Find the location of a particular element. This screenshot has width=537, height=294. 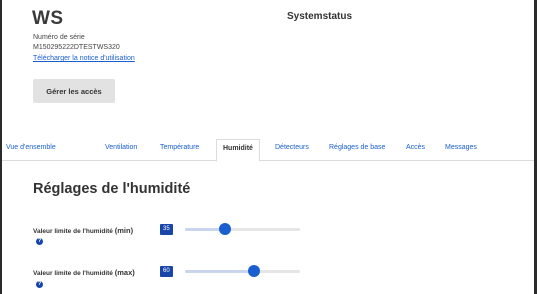

humidity-min-qualifier: (min) is located at coordinates (124, 230).